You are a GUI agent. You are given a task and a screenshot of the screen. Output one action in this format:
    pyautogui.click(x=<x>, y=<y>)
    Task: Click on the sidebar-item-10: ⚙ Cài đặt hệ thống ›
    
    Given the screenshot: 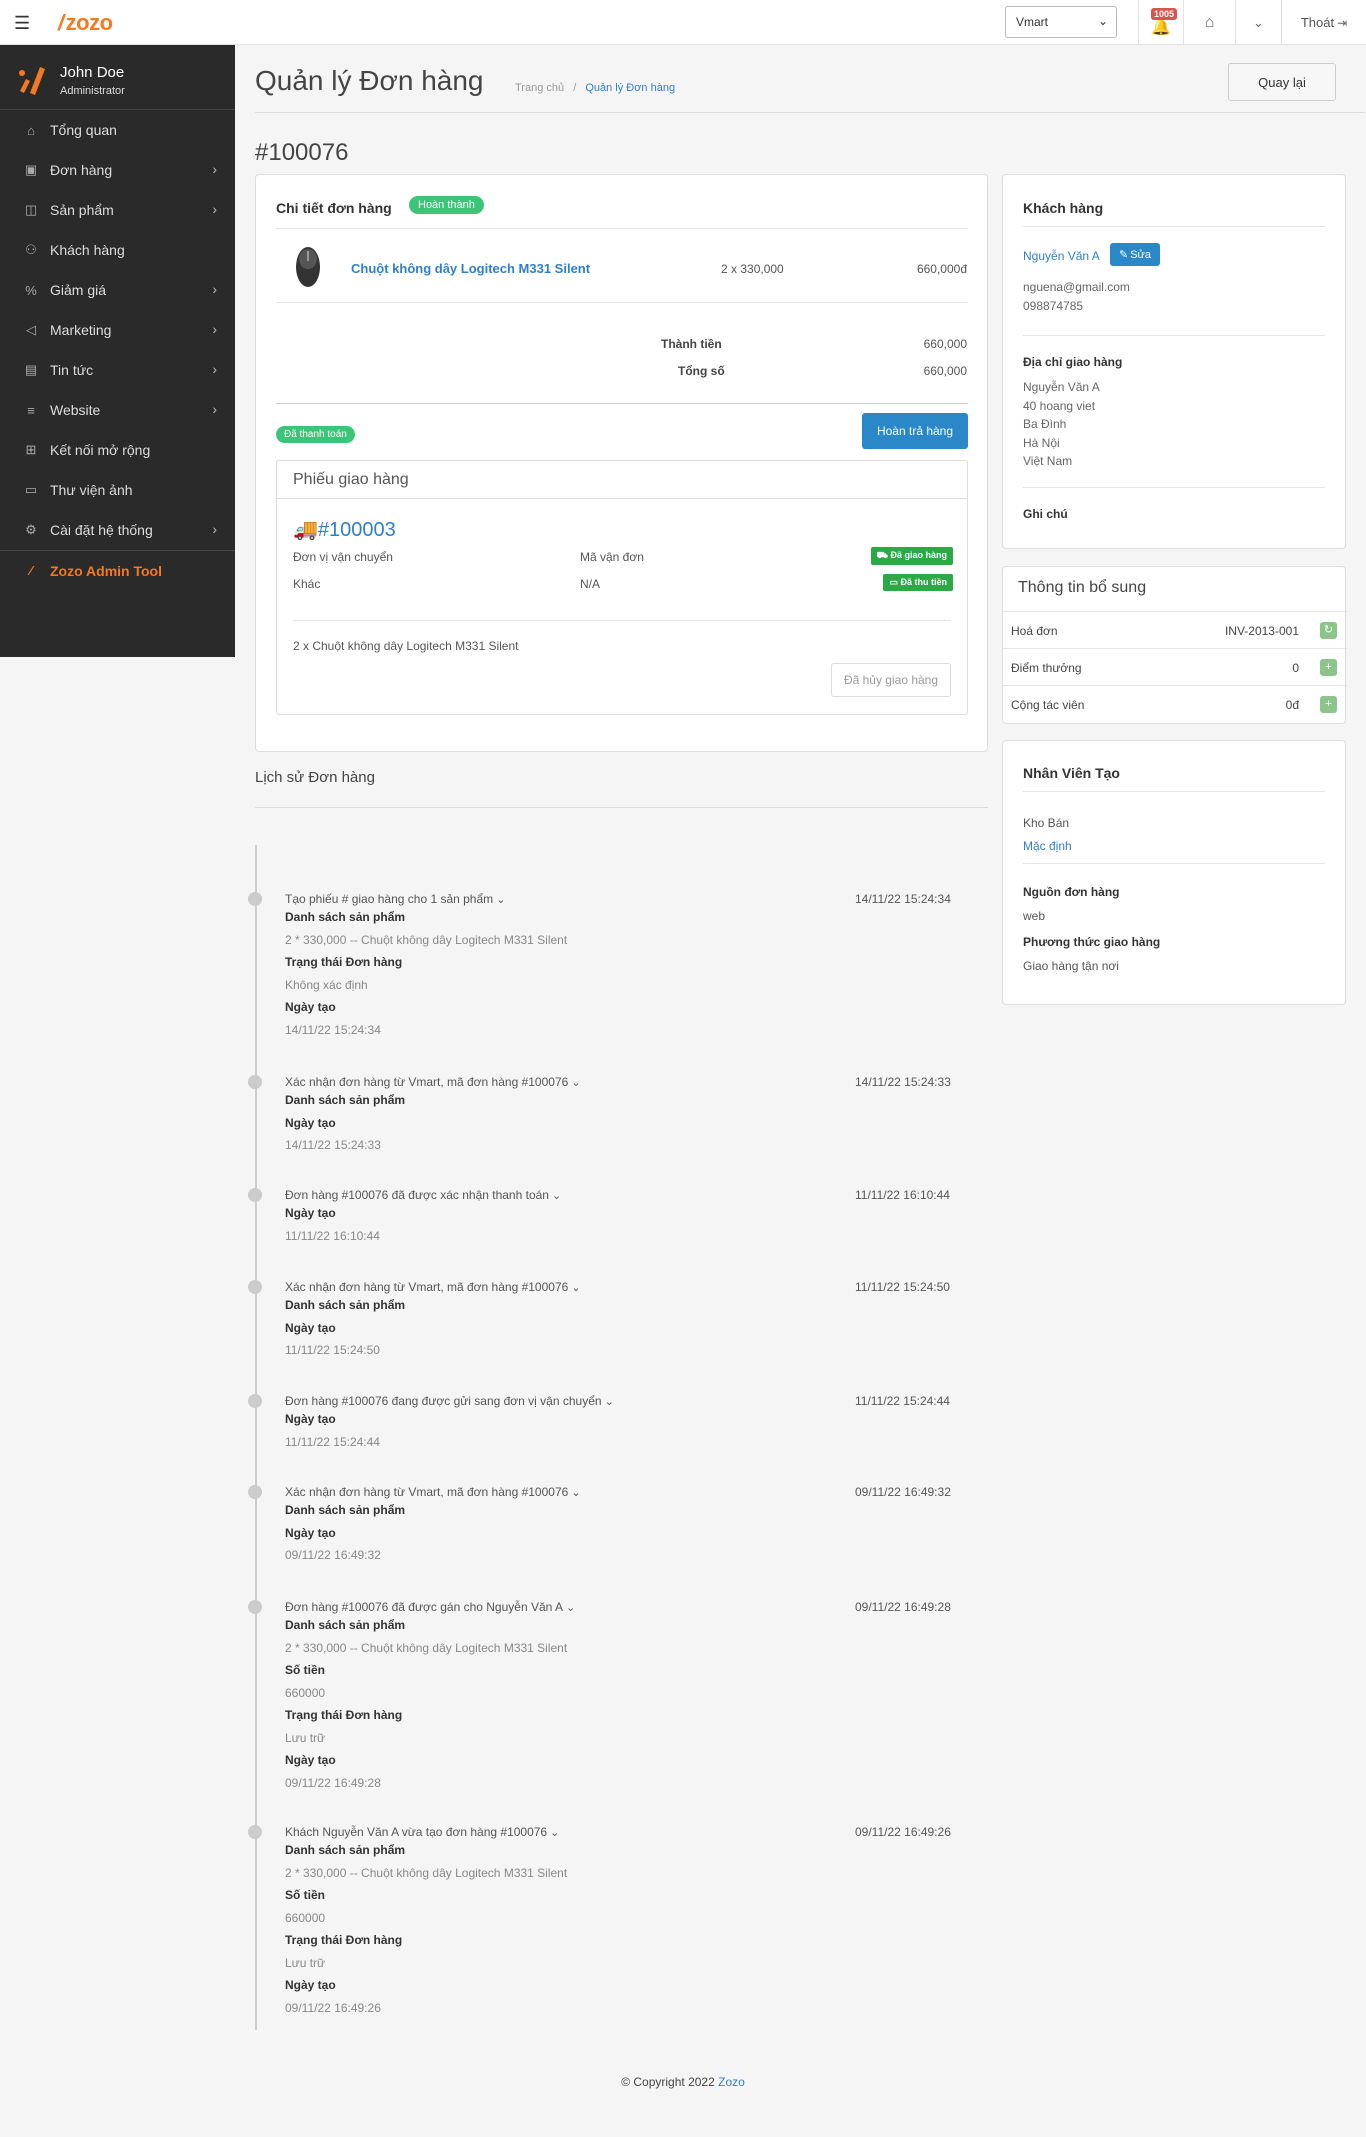 What is the action you would take?
    pyautogui.click(x=117, y=530)
    